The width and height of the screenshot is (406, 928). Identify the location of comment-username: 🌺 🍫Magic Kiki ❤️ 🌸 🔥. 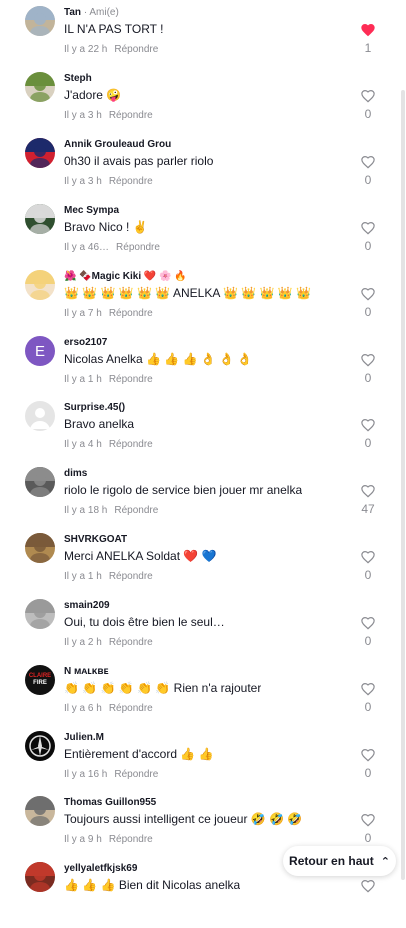
(125, 277).